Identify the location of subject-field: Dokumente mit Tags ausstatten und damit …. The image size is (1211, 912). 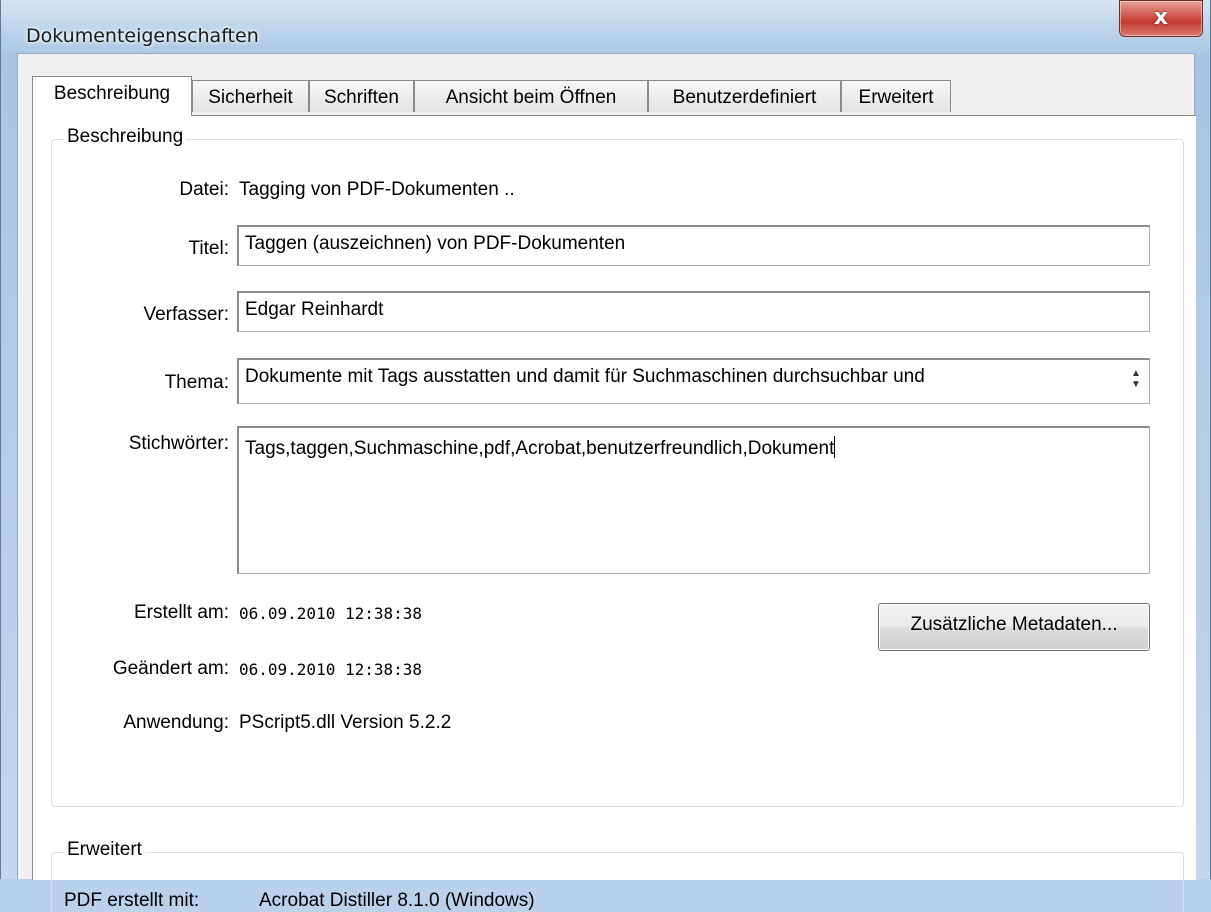
(693, 381).